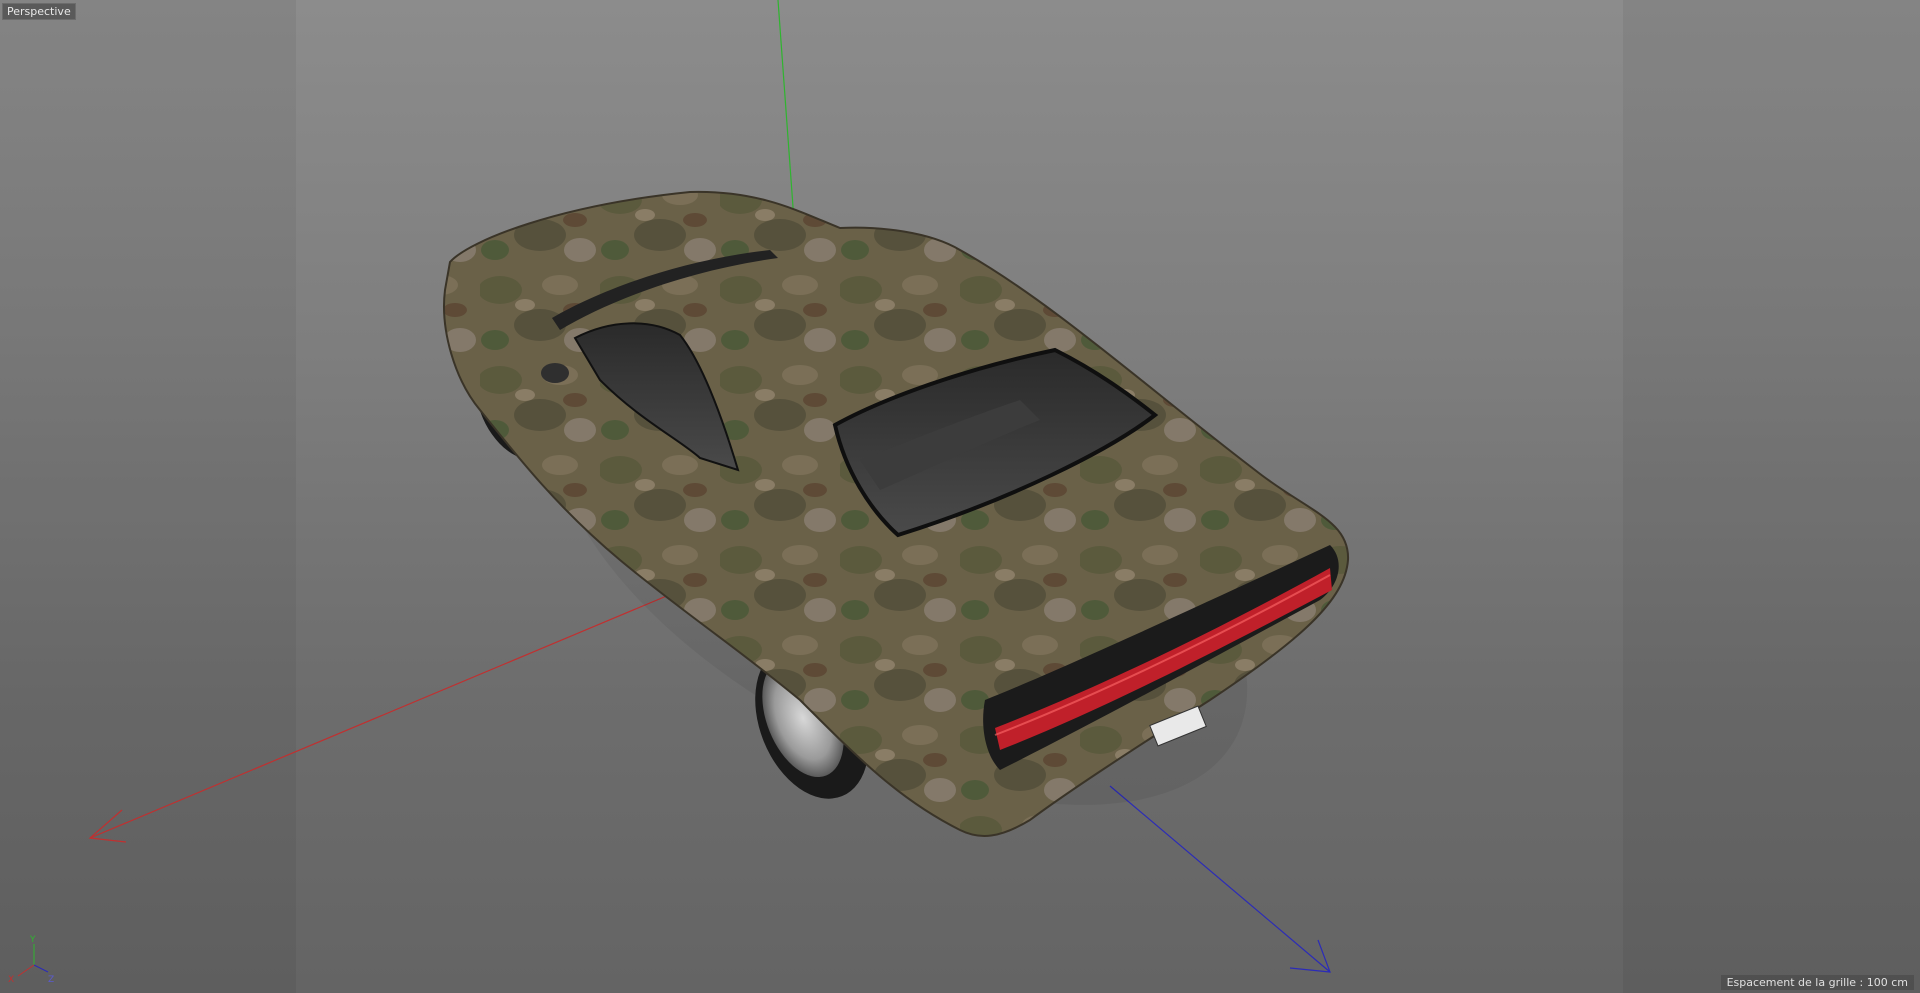 This screenshot has height=993, width=1920. What do you see at coordinates (1817, 982) in the screenshot?
I see `grid-spacing-info: Espacement de la grille : 100 cm` at bounding box center [1817, 982].